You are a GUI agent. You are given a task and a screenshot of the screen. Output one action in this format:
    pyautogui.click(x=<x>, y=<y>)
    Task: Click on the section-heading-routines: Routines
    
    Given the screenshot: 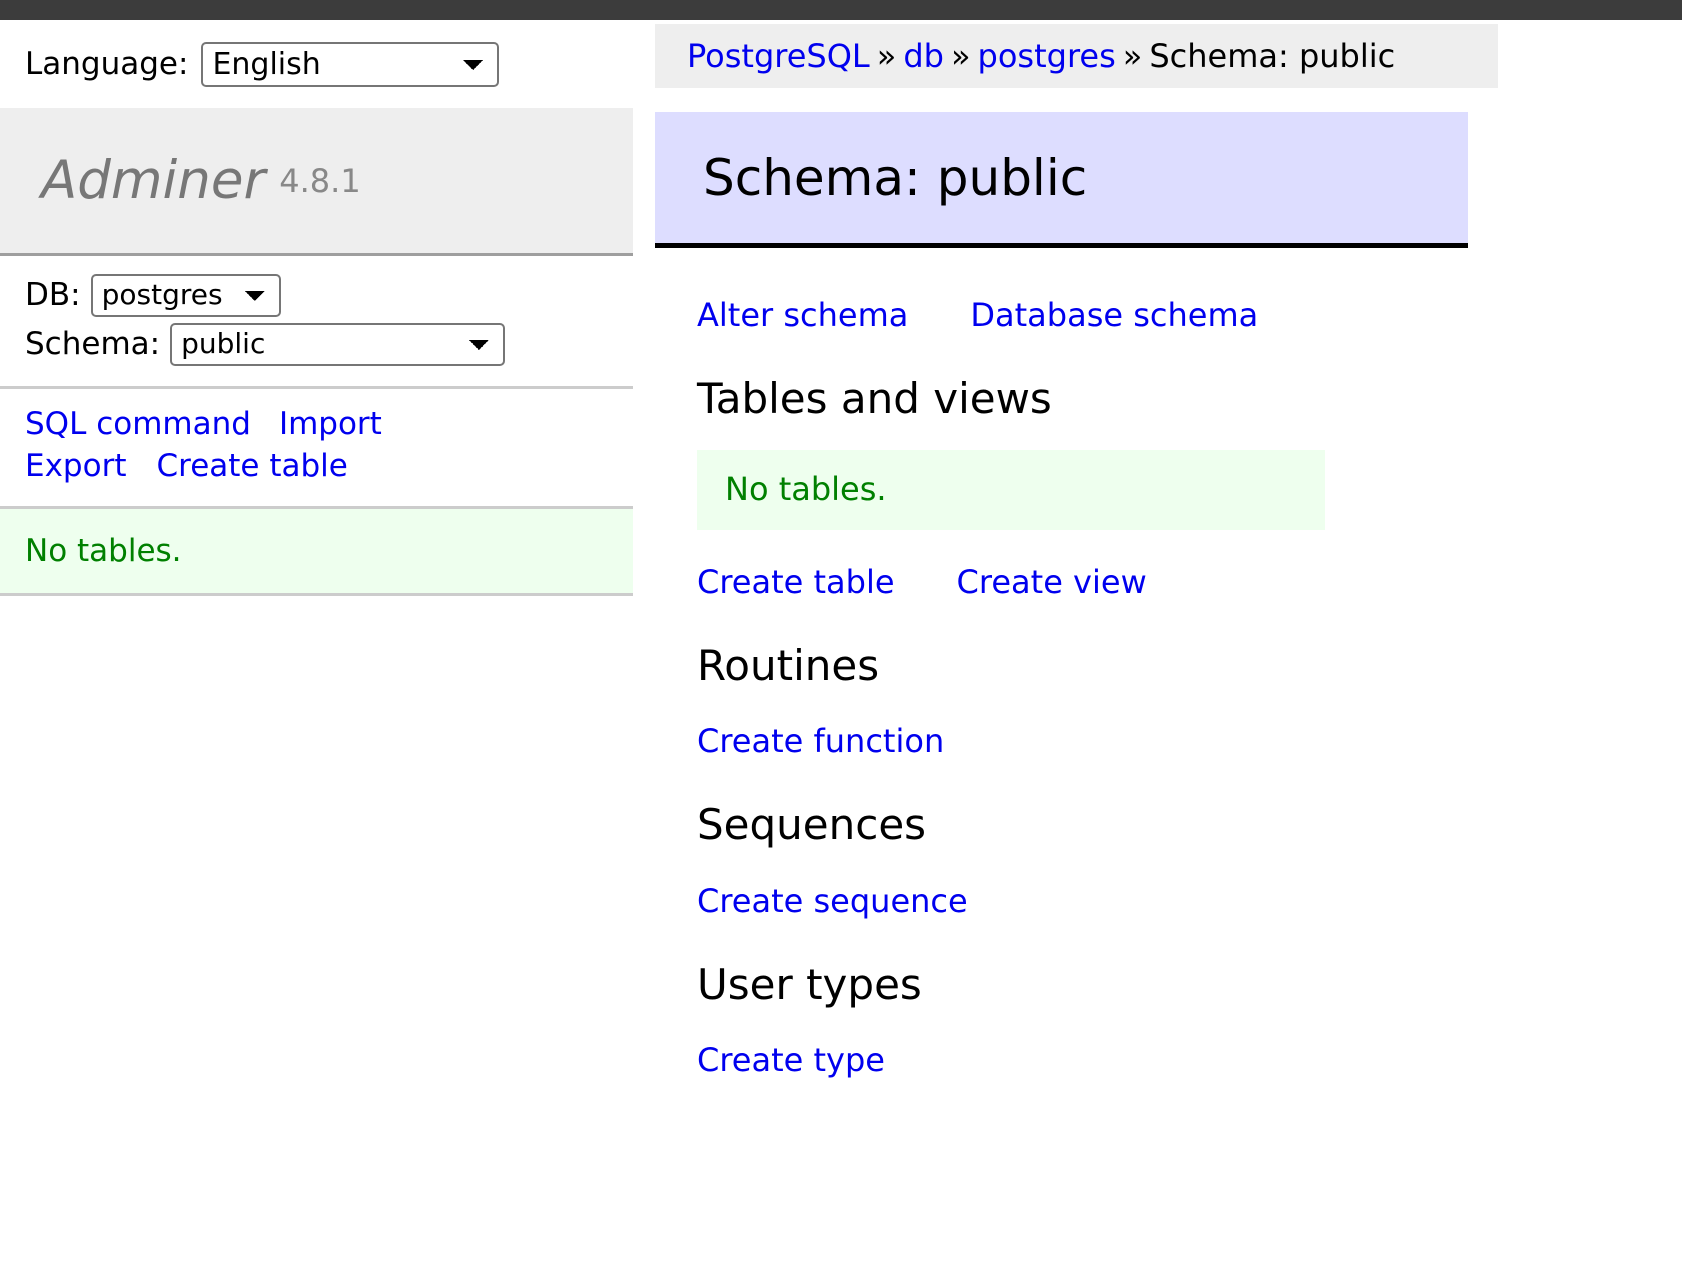 What is the action you would take?
    pyautogui.click(x=788, y=666)
    